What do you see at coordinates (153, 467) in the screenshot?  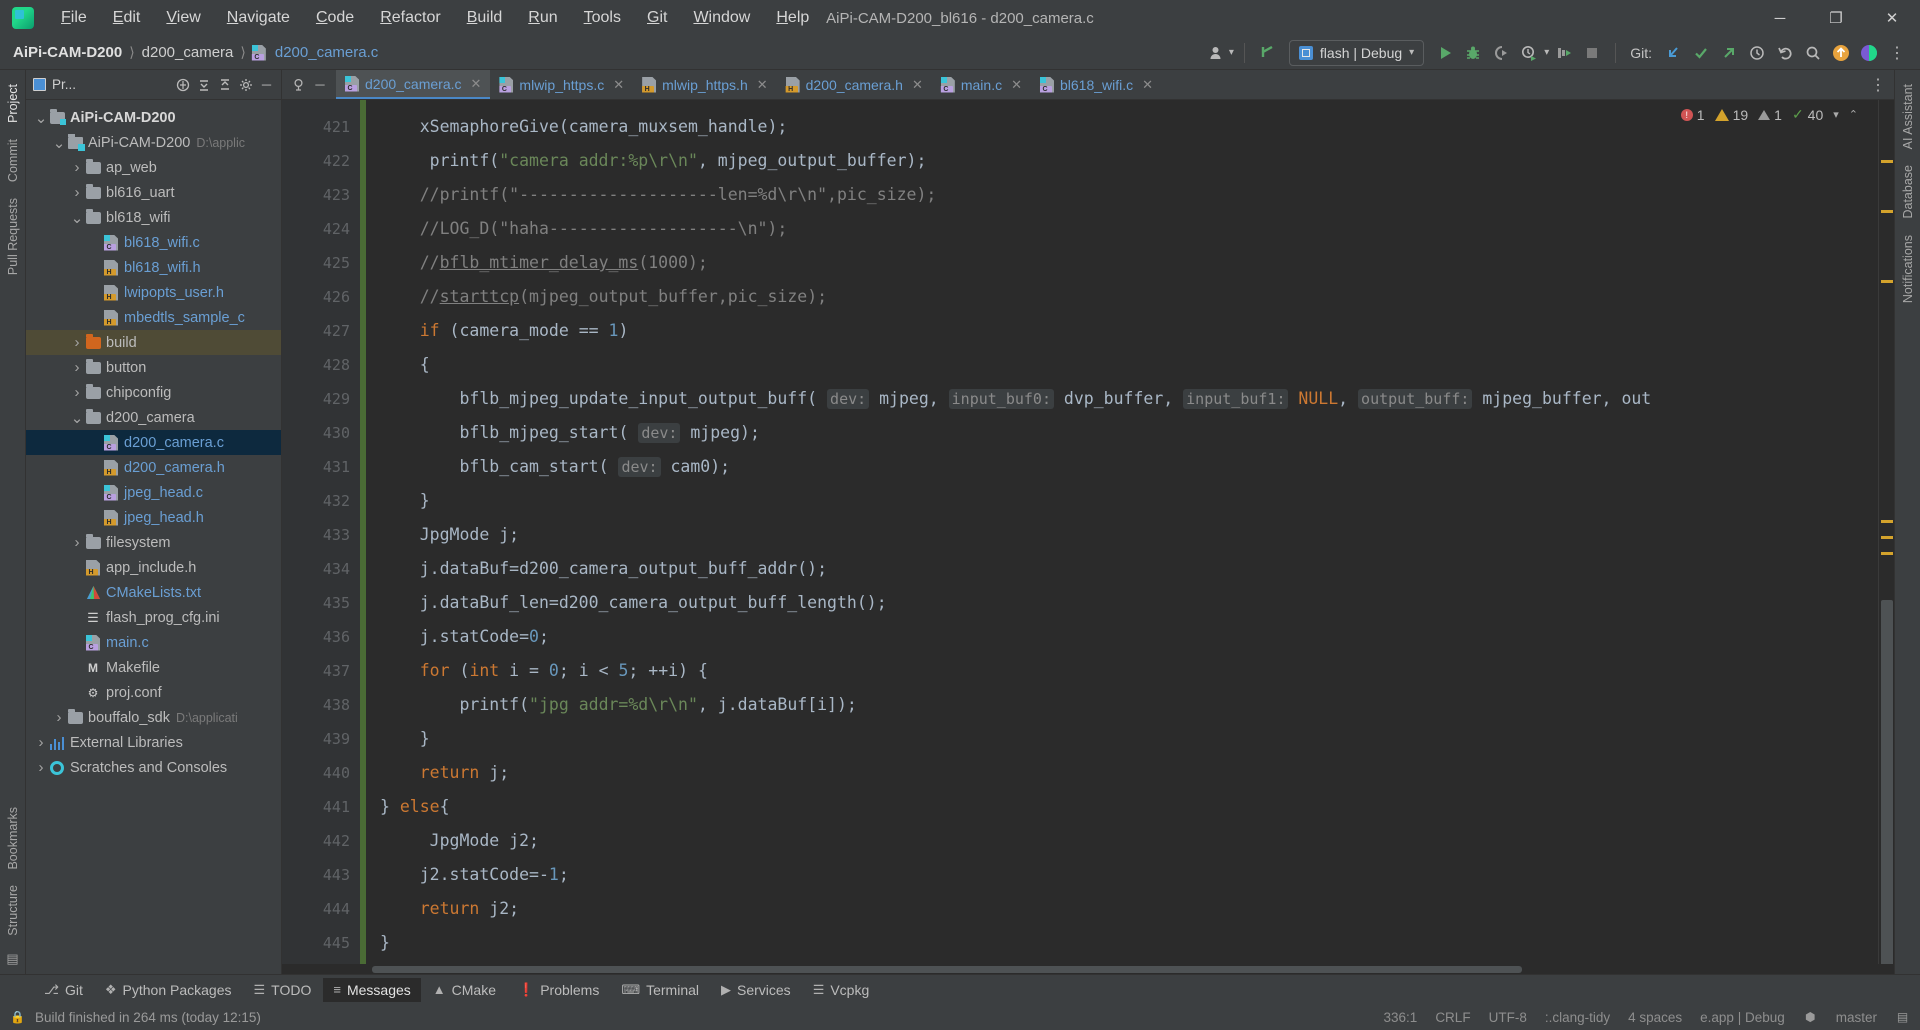 I see `tree-node-d200-camera-h: Hd200_camera.h` at bounding box center [153, 467].